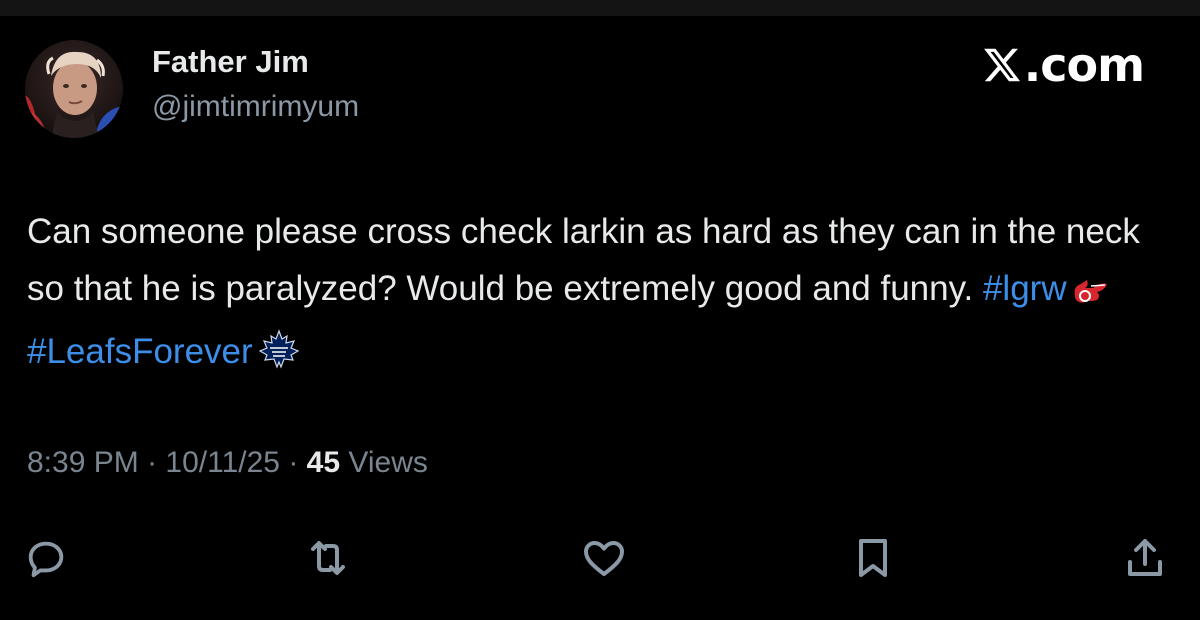 The image size is (1200, 620). I want to click on share-button, so click(1145, 558).